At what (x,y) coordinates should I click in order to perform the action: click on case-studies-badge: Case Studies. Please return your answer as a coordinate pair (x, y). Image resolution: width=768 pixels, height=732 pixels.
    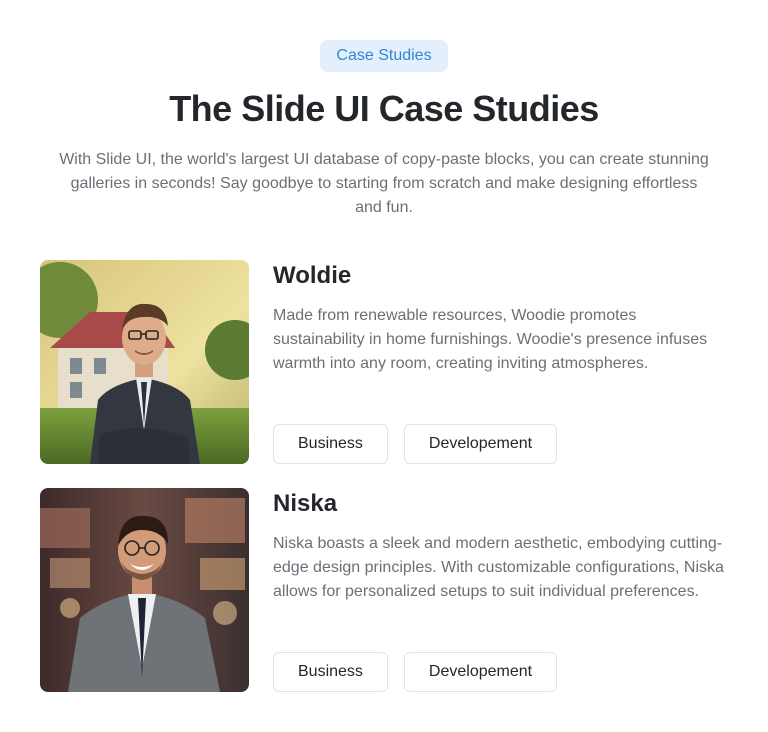
    Looking at the image, I should click on (384, 56).